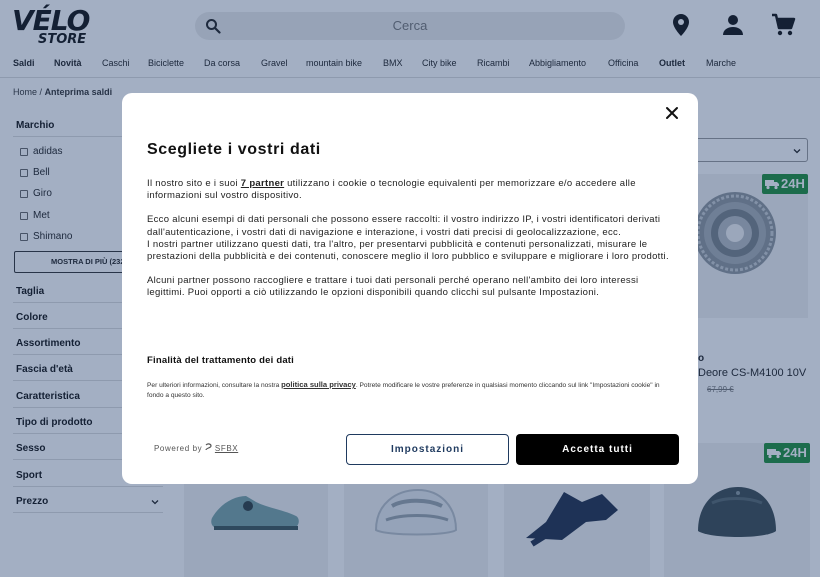 The width and height of the screenshot is (820, 577). What do you see at coordinates (208, 447) in the screenshot?
I see `sfbx-logo-icon` at bounding box center [208, 447].